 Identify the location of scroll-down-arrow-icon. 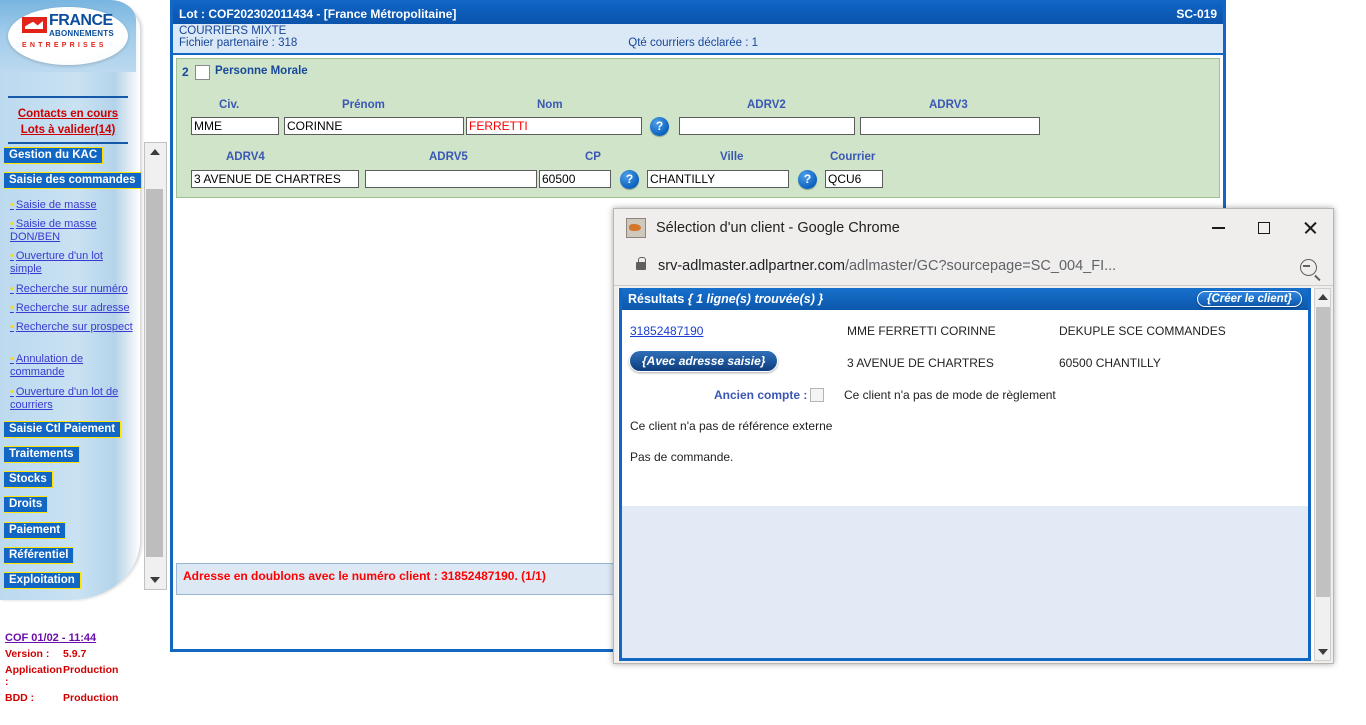
(154, 580).